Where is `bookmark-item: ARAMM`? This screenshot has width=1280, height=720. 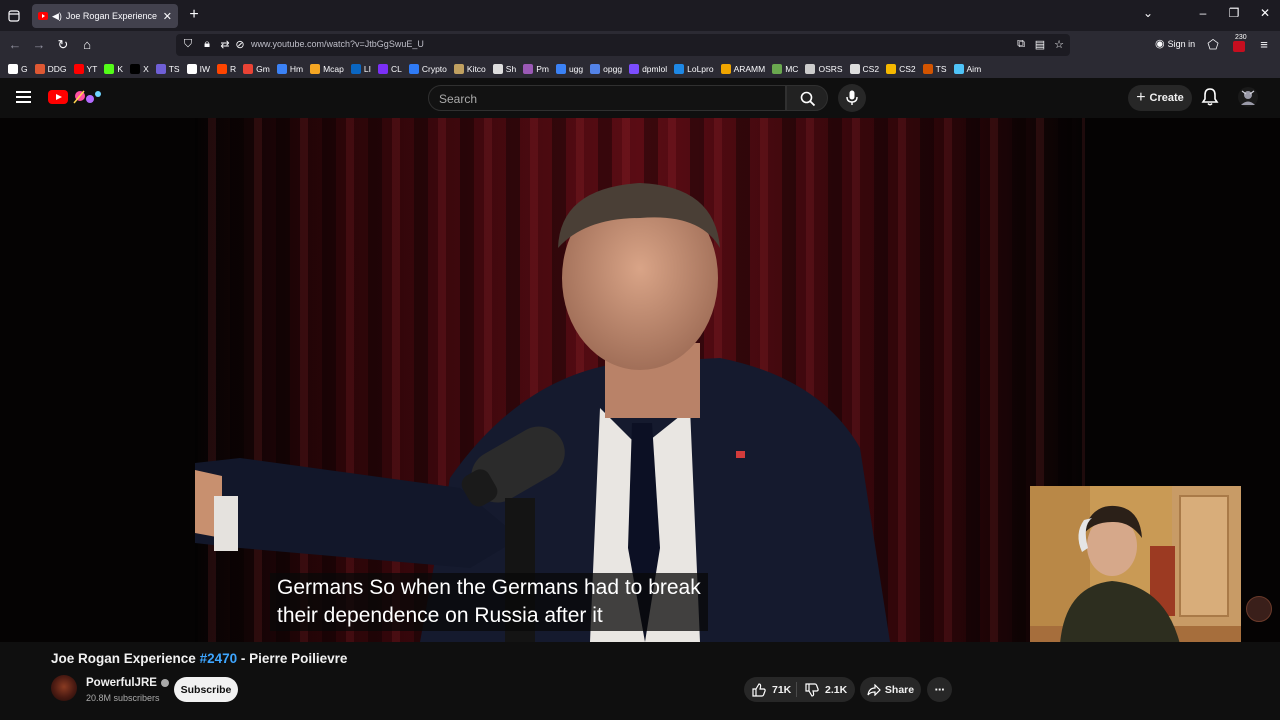
bookmark-item: ARAMM is located at coordinates (743, 68).